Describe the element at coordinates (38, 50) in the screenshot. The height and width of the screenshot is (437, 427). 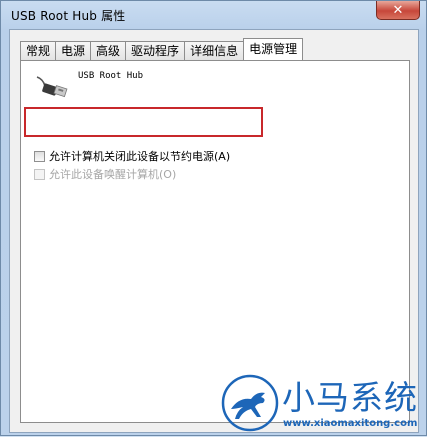
I see `tab-general: 常规` at that location.